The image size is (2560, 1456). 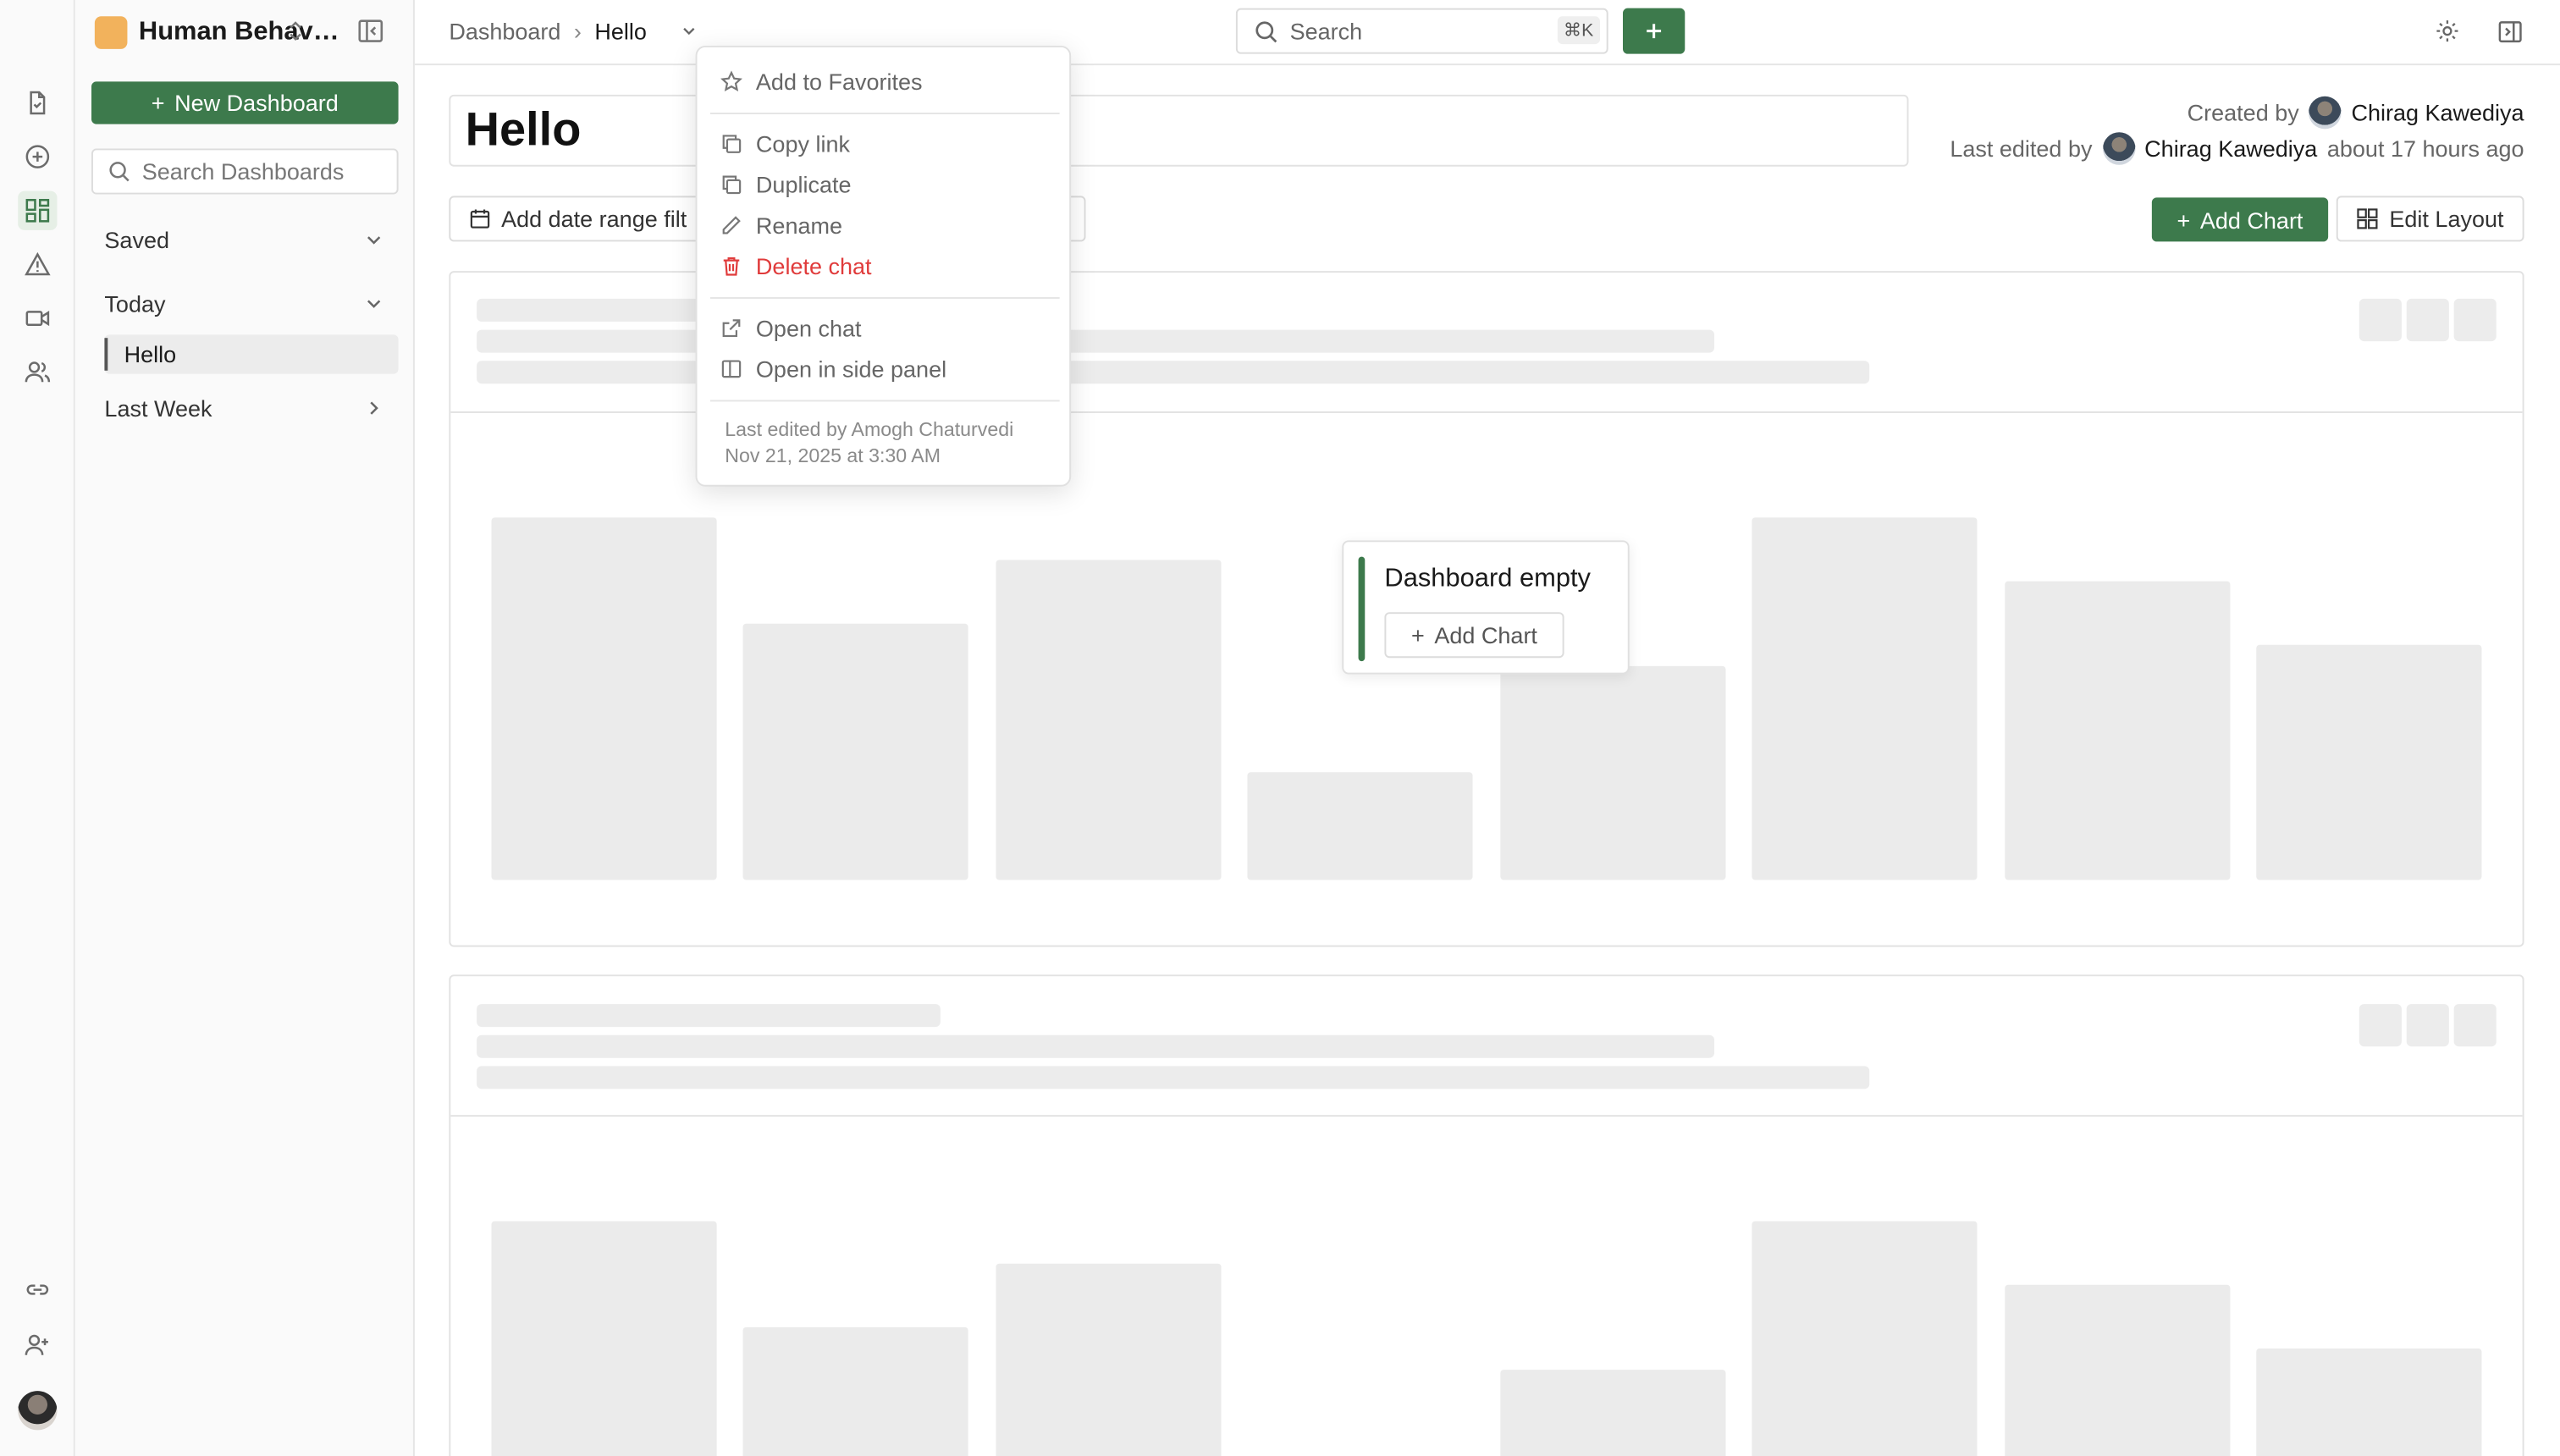 I want to click on gear-icon, so click(x=2447, y=35).